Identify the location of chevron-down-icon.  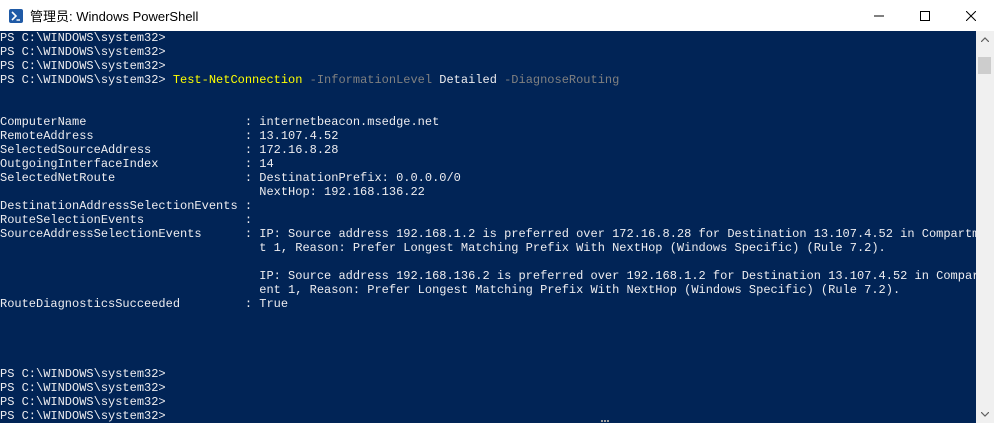
(985, 414).